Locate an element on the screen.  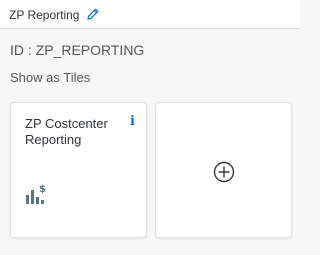
add-circle-icon is located at coordinates (224, 172).